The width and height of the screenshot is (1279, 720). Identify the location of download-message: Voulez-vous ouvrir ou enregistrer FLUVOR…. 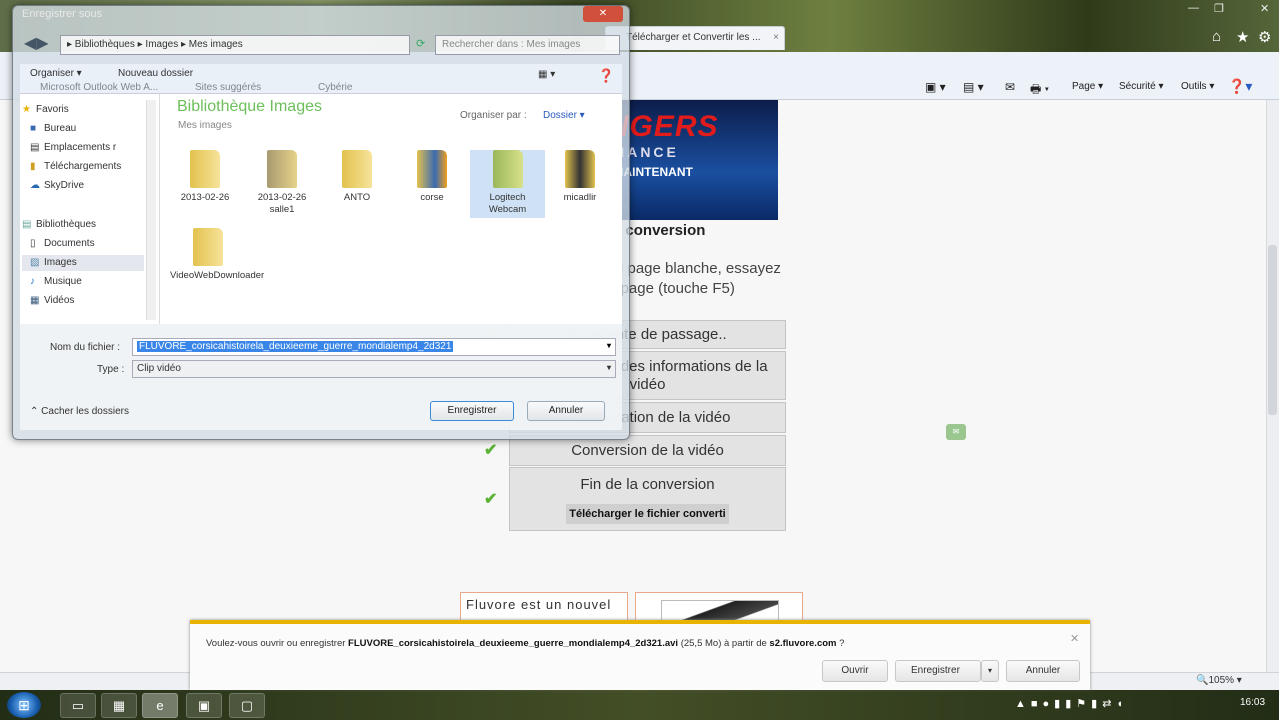
(525, 643).